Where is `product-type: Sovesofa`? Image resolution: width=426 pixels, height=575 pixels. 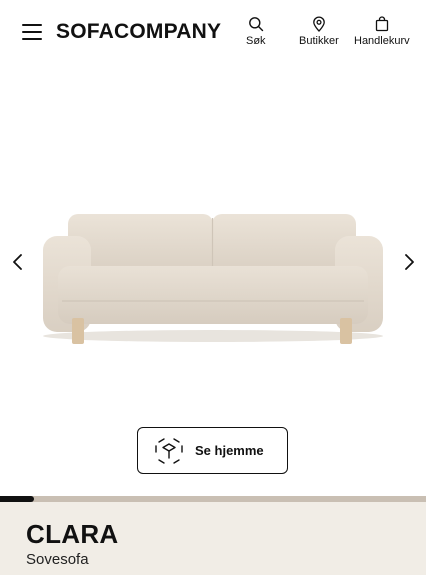
product-type: Sovesofa is located at coordinates (57, 559).